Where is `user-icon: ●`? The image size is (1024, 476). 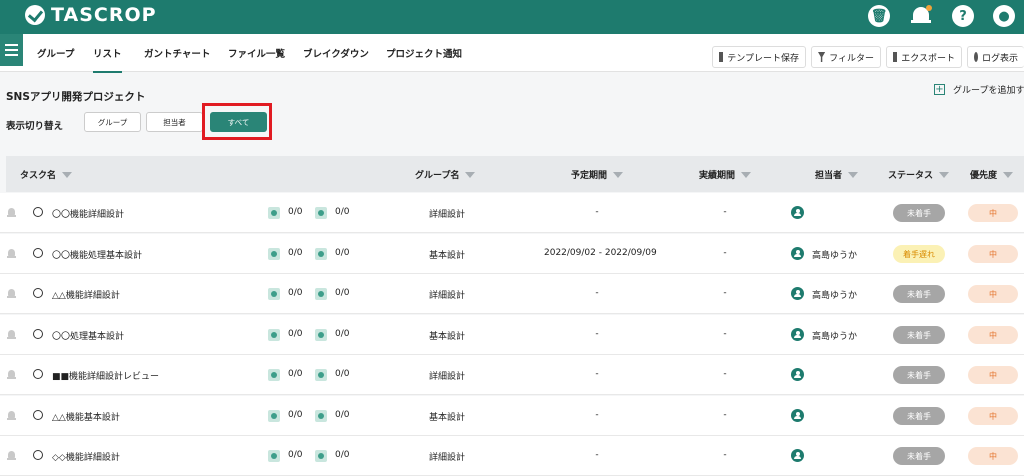
user-icon: ● is located at coordinates (1004, 16).